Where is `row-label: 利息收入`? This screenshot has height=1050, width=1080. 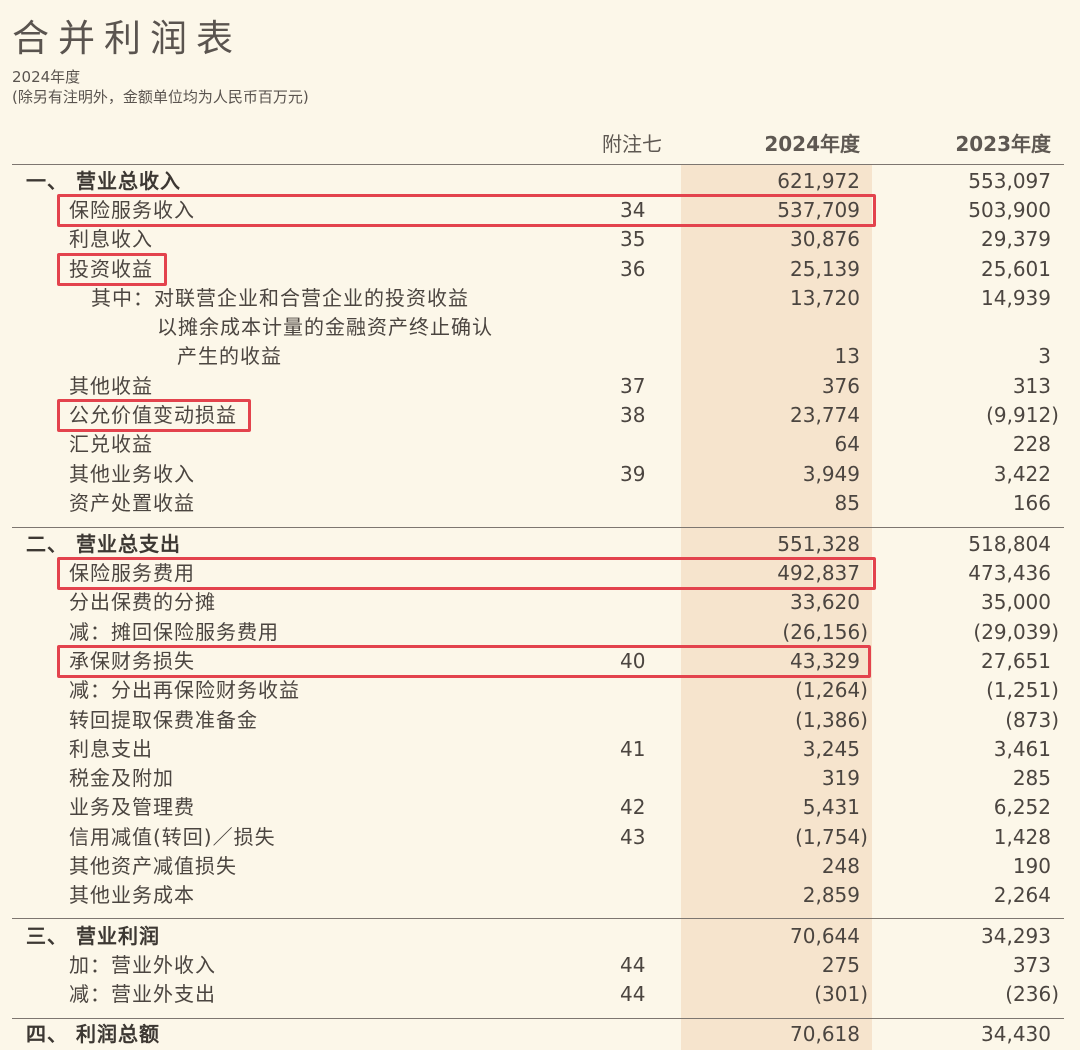 row-label: 利息收入 is located at coordinates (111, 239).